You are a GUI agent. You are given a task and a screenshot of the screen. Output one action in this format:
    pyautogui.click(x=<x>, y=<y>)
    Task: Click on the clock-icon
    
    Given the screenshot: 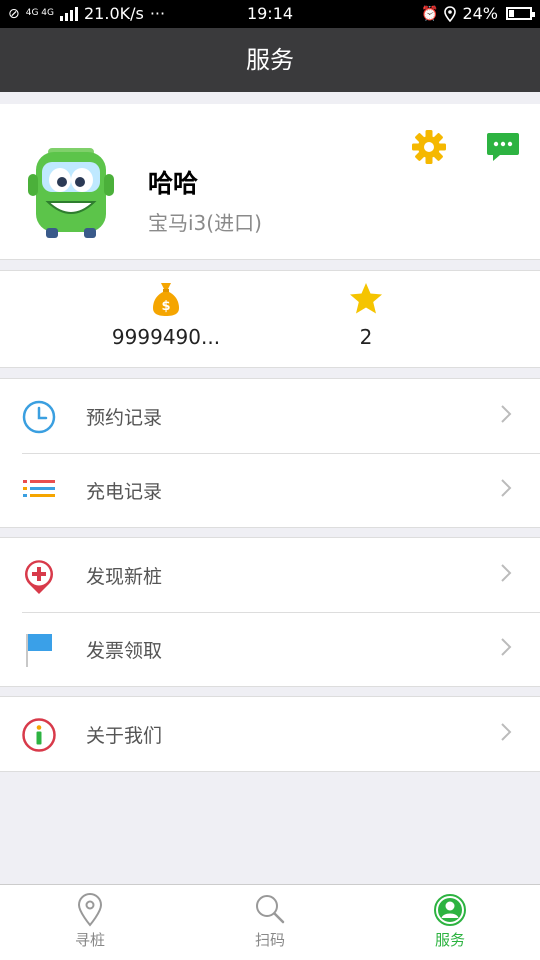 What is the action you would take?
    pyautogui.click(x=39, y=417)
    